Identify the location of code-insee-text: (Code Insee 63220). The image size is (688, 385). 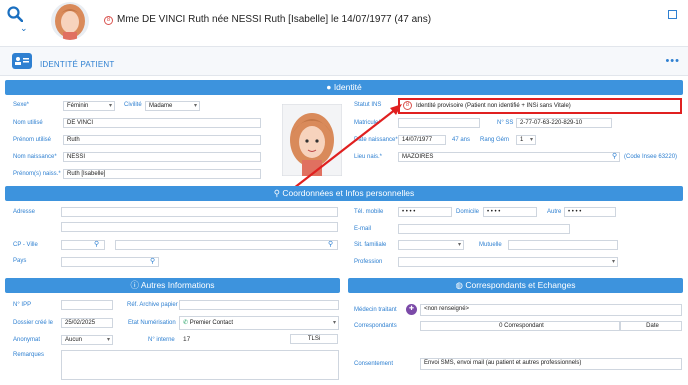
(651, 157).